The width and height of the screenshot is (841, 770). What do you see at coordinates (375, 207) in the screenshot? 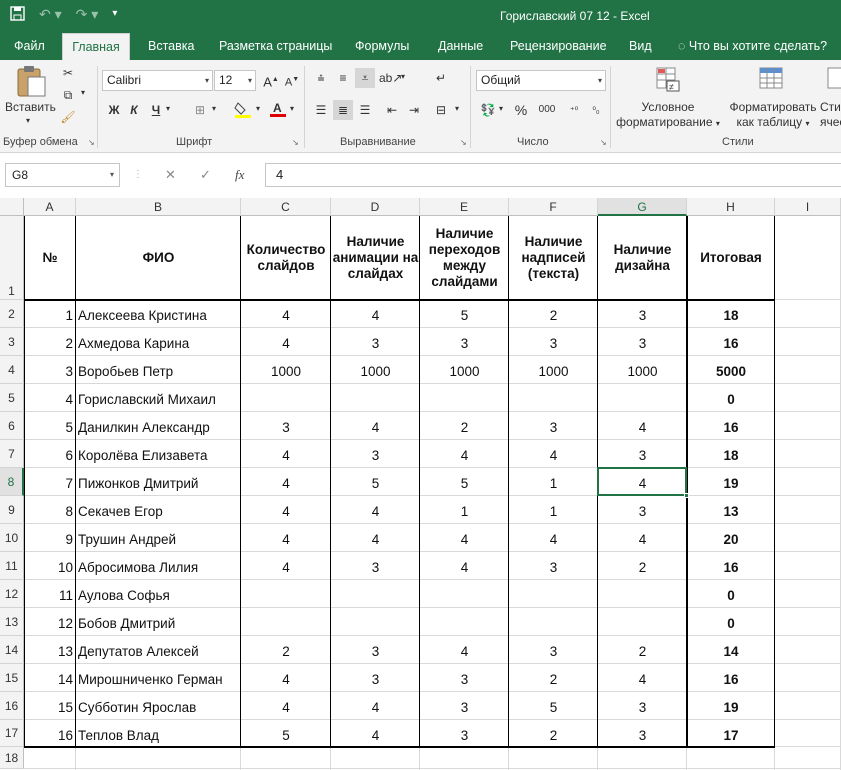
I see `column-header-d: D` at bounding box center [375, 207].